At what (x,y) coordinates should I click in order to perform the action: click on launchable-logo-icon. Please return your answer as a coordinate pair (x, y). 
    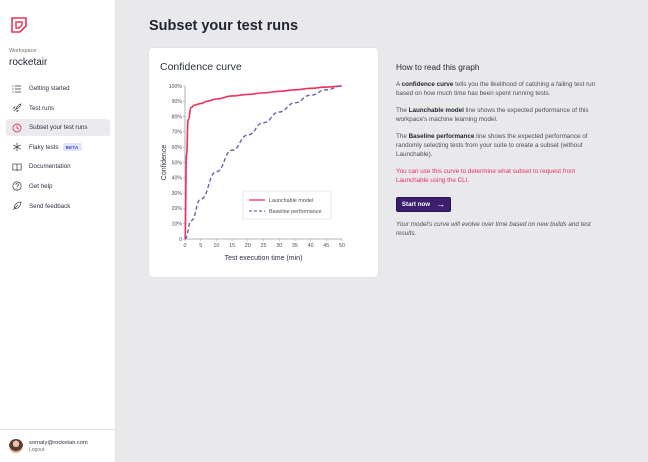
    Looking at the image, I should click on (19, 25).